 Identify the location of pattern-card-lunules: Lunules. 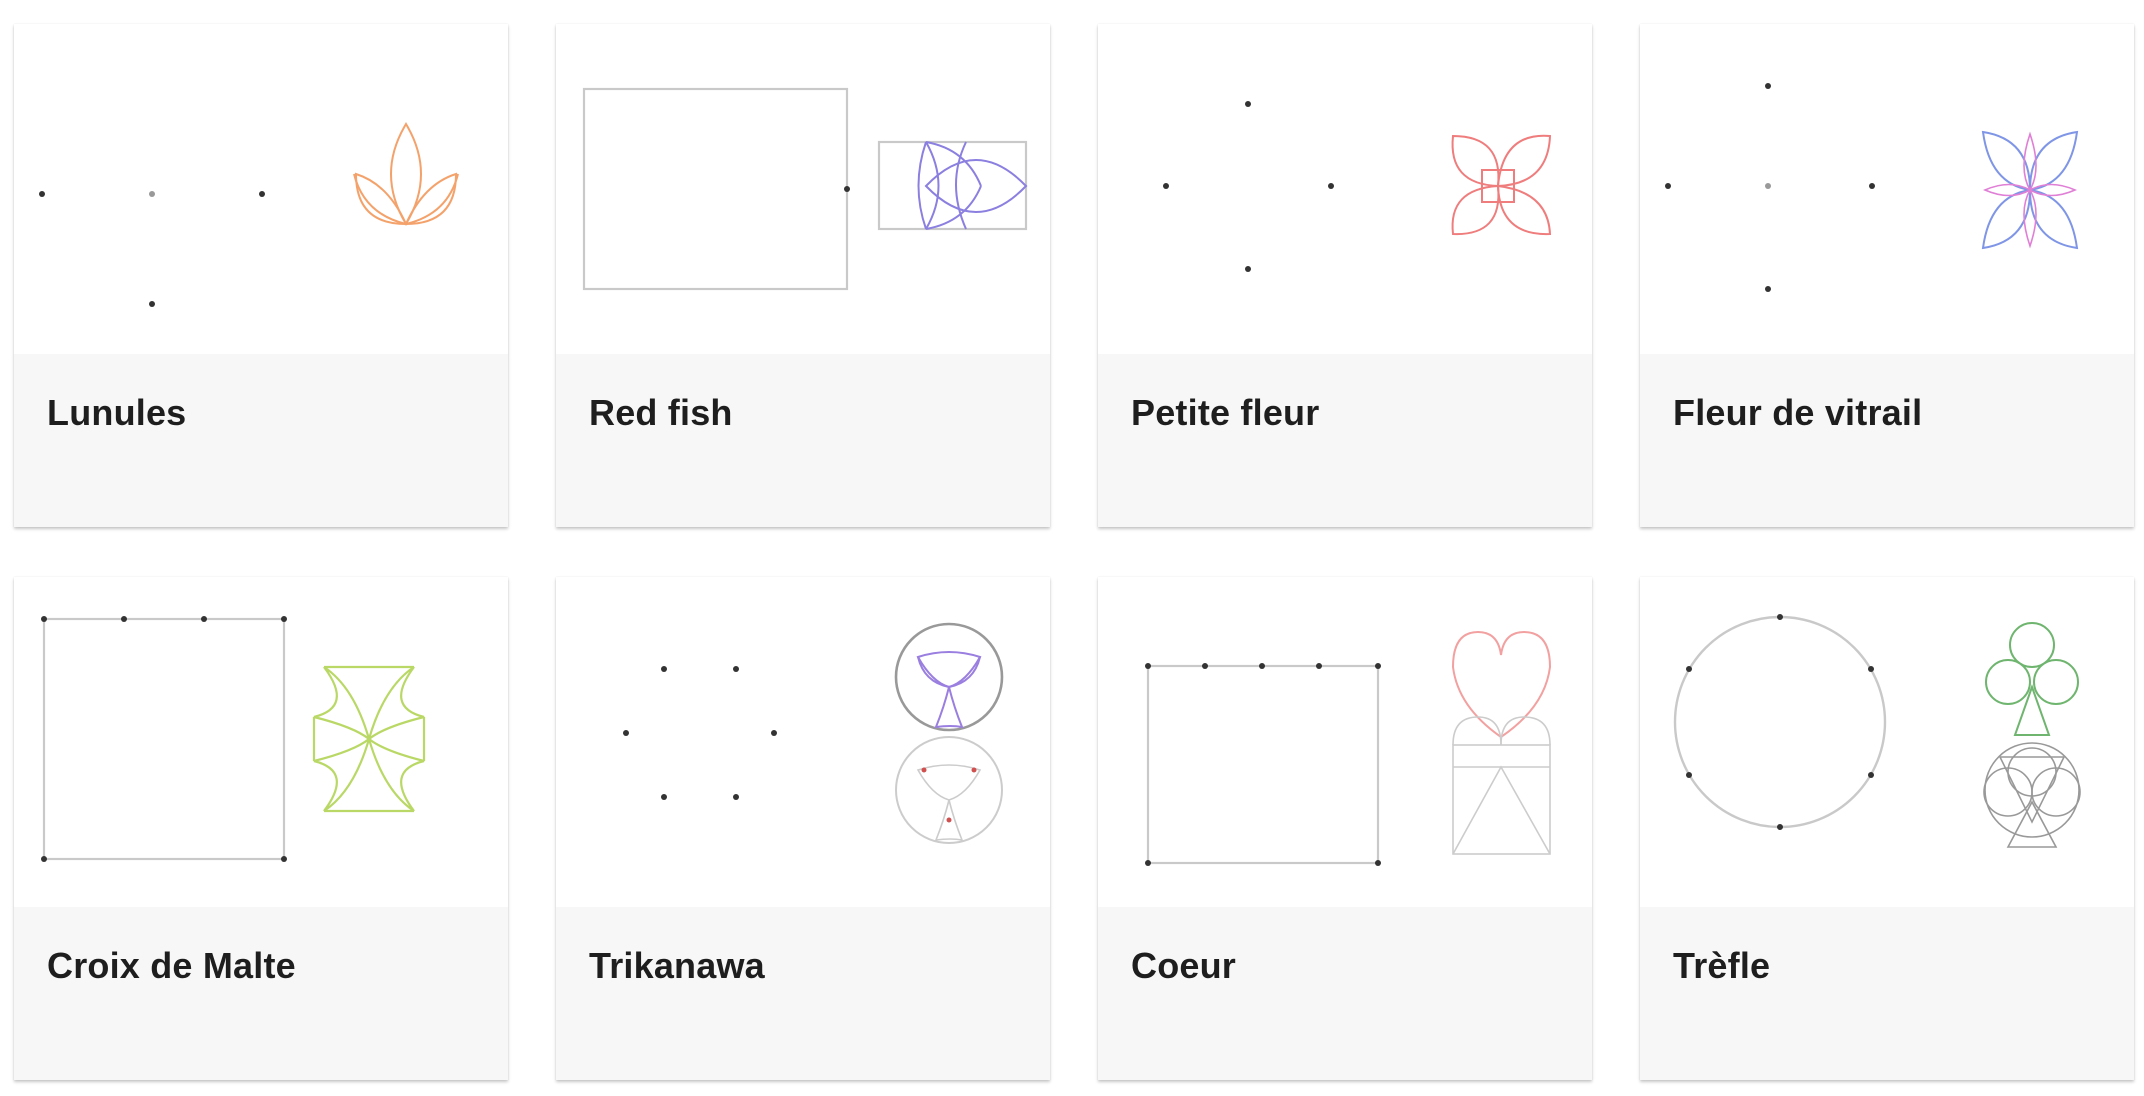
(261, 275).